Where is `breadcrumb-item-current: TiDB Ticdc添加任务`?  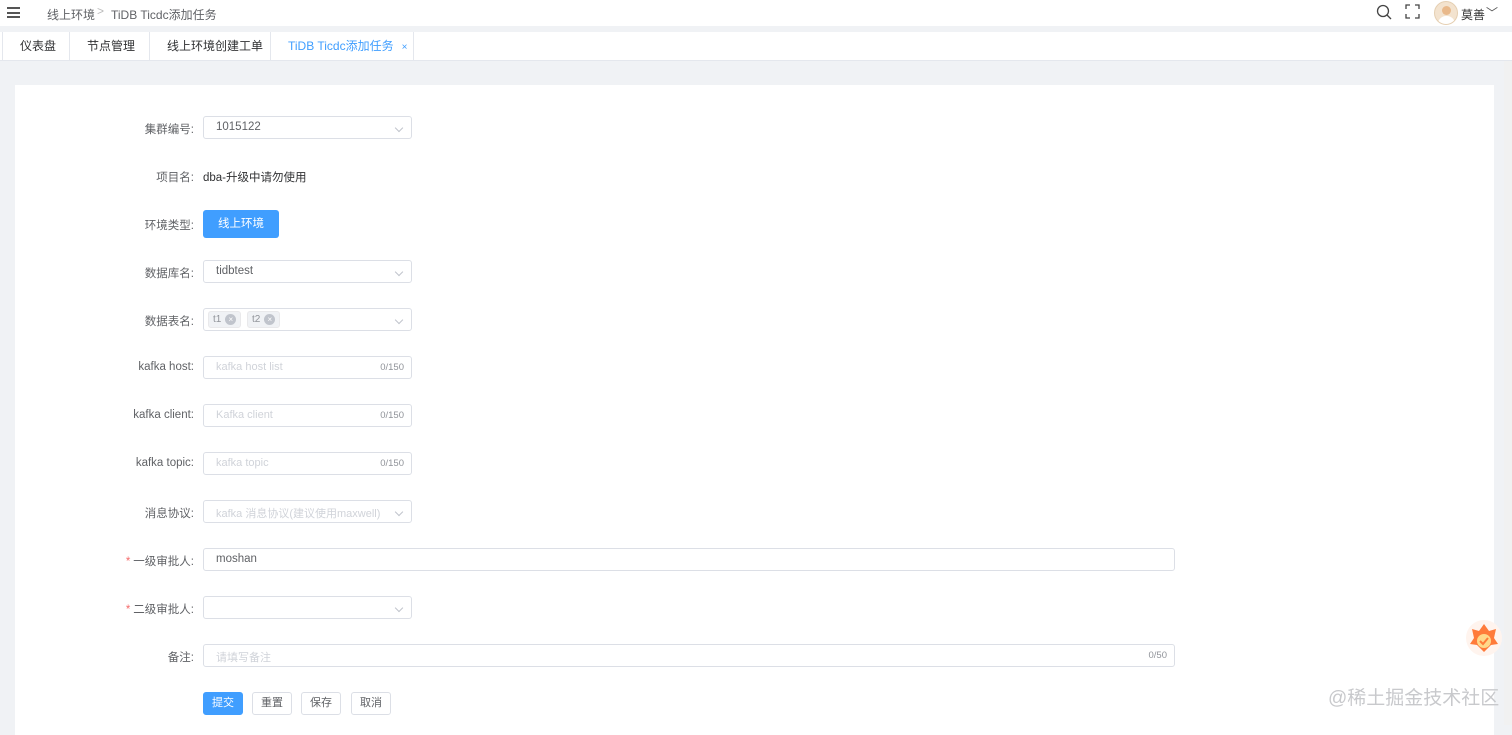
breadcrumb-item-current: TiDB Ticdc添加任务 is located at coordinates (164, 15).